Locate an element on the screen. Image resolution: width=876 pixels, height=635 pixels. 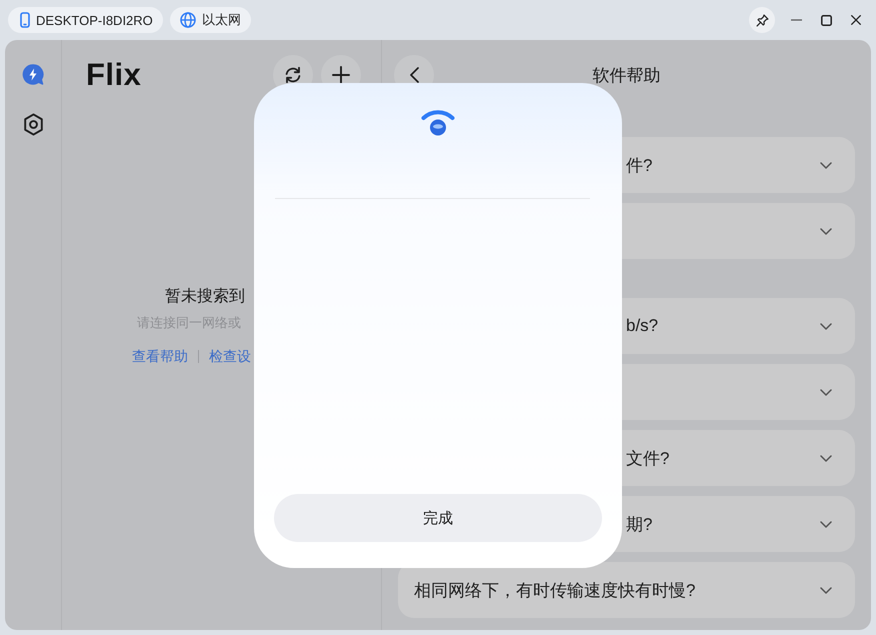
pin-button is located at coordinates (762, 20).